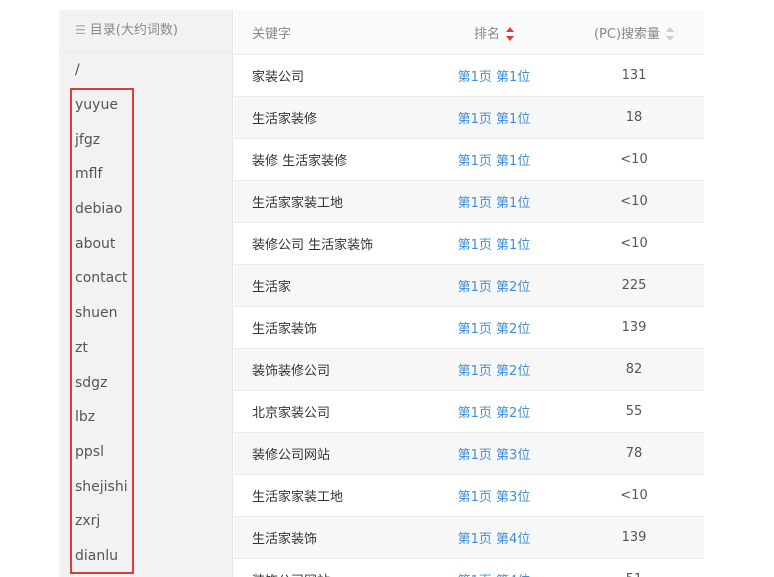 The height and width of the screenshot is (577, 774). Describe the element at coordinates (145, 70) in the screenshot. I see `directory-item: /` at that location.